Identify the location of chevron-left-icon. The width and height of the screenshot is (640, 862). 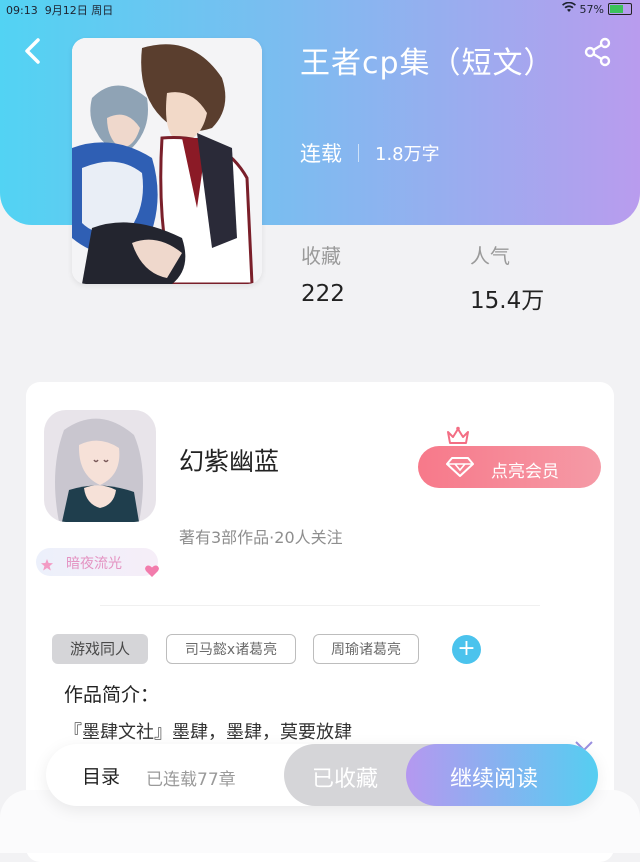
(32, 51).